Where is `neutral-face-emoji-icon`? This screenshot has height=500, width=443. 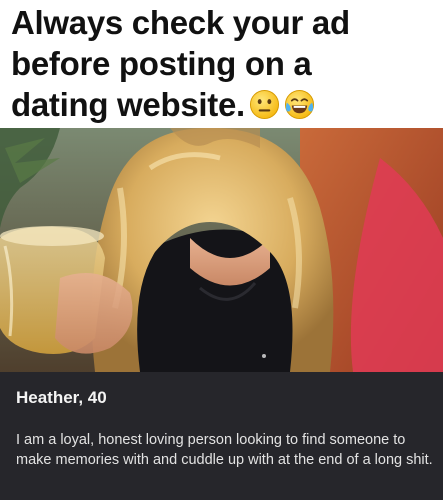 neutral-face-emoji-icon is located at coordinates (264, 104).